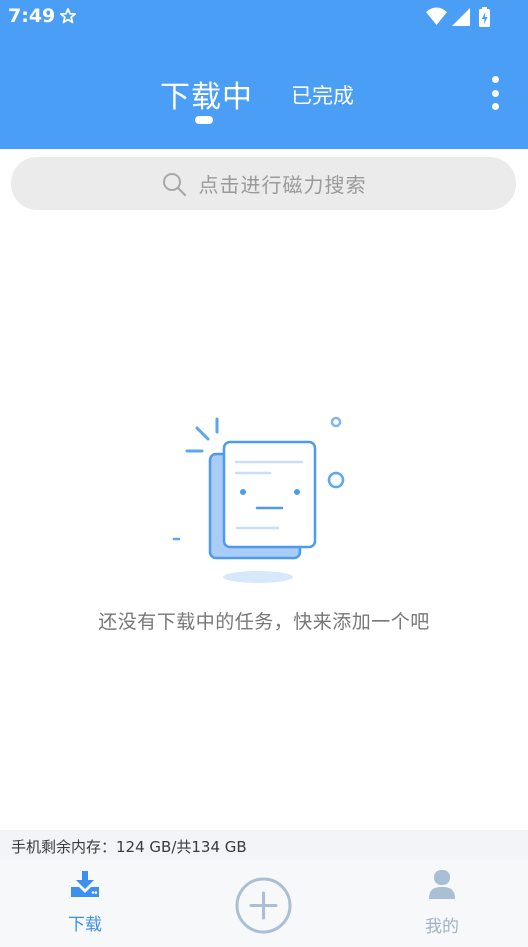 The image size is (528, 947). I want to click on magnet-search-bar: 点击进行磁力搜索, so click(263, 183).